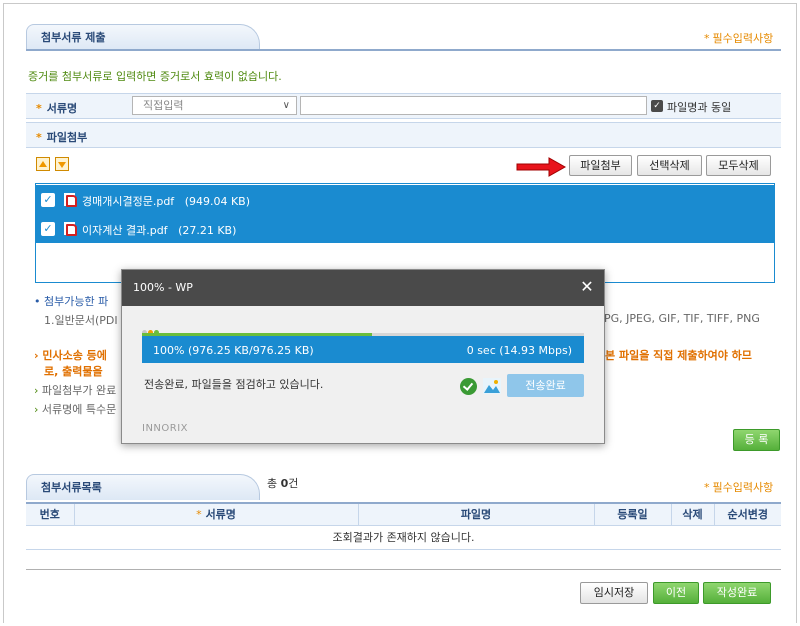 This screenshot has height=626, width=800. I want to click on warning-line-2: 로, 출력물을, so click(73, 371).